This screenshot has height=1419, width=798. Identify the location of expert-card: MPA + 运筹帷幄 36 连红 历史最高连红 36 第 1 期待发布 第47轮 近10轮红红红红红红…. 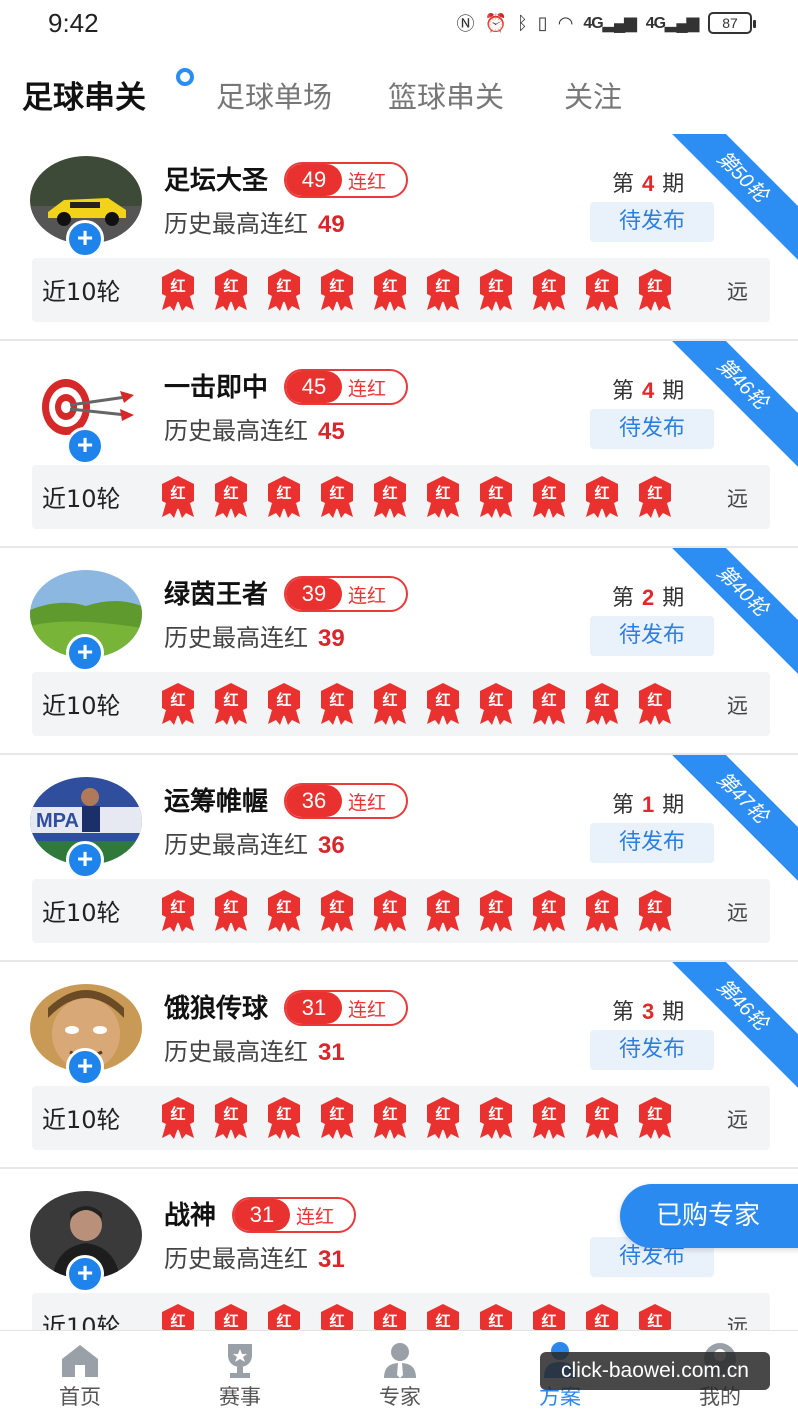
(399, 858).